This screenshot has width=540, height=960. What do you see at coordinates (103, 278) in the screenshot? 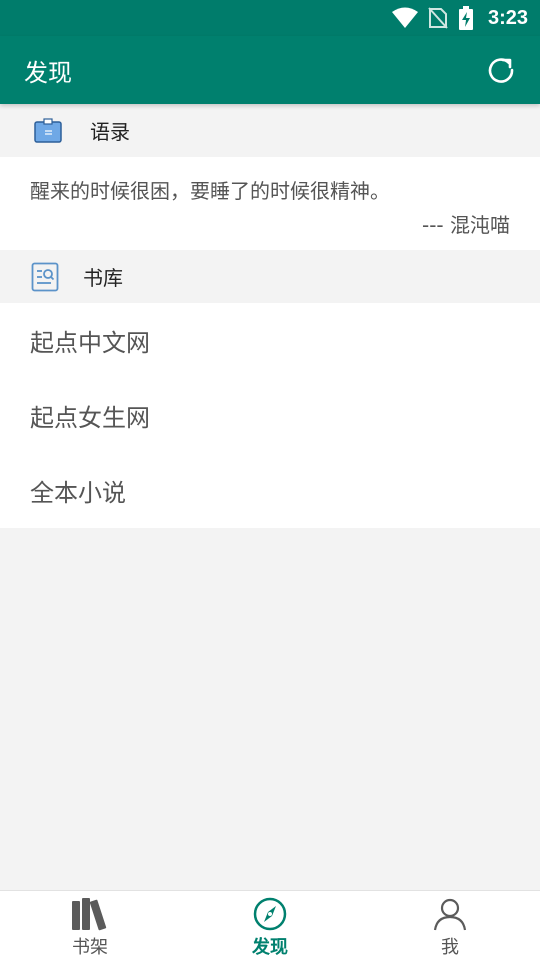
I see `library-section-title: 书库` at bounding box center [103, 278].